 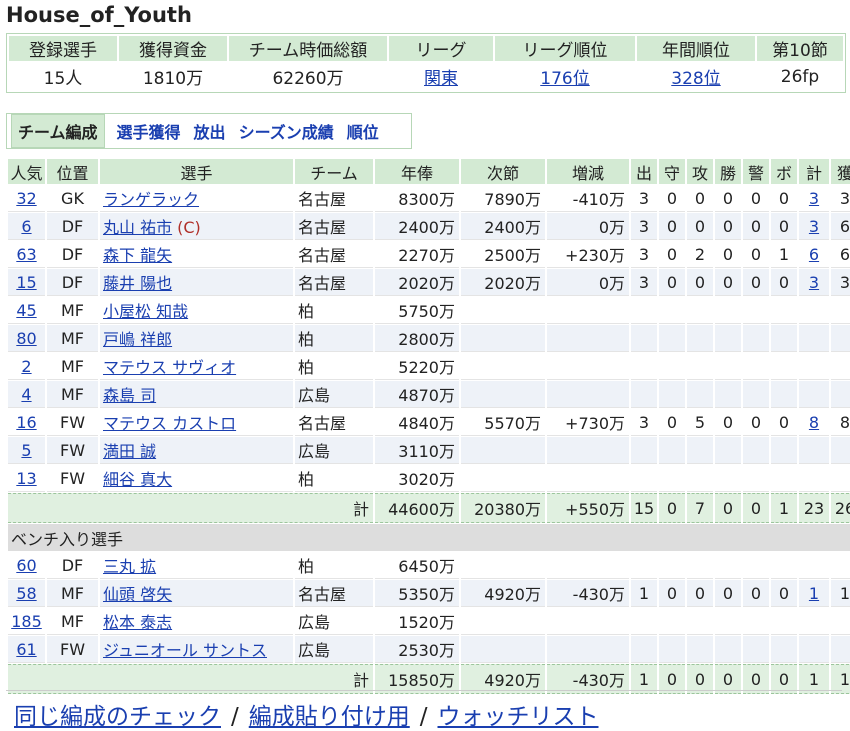 What do you see at coordinates (417, 450) in the screenshot?
I see `salary-cell: 3110万` at bounding box center [417, 450].